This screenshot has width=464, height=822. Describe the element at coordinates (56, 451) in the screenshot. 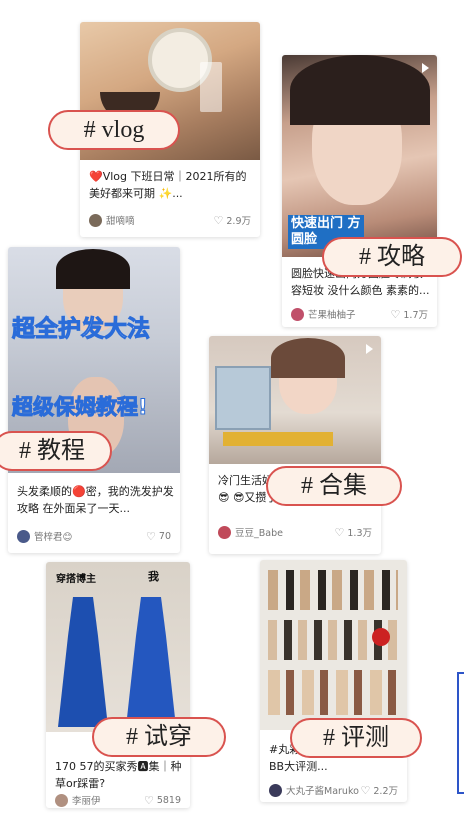

I see `tag-label: # 教程` at that location.